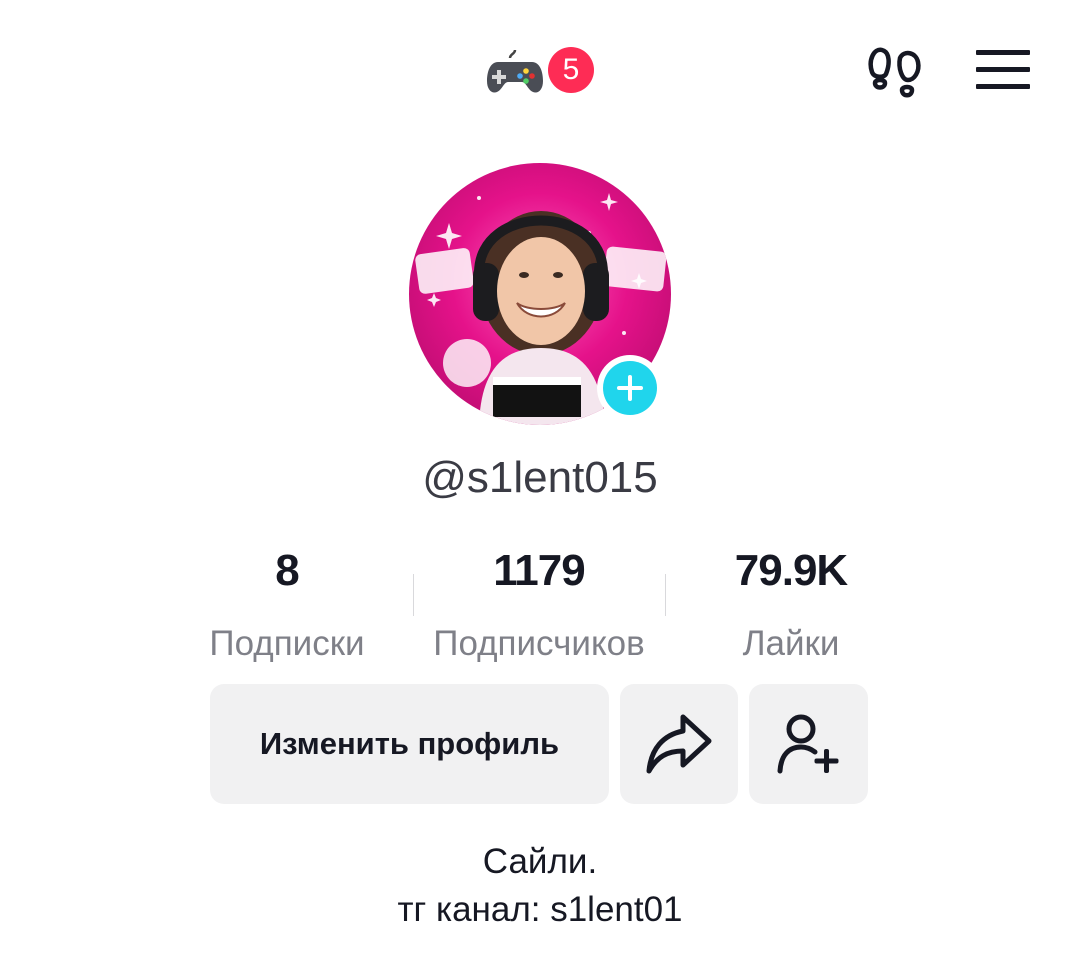  I want to click on add-avatar-button, so click(630, 388).